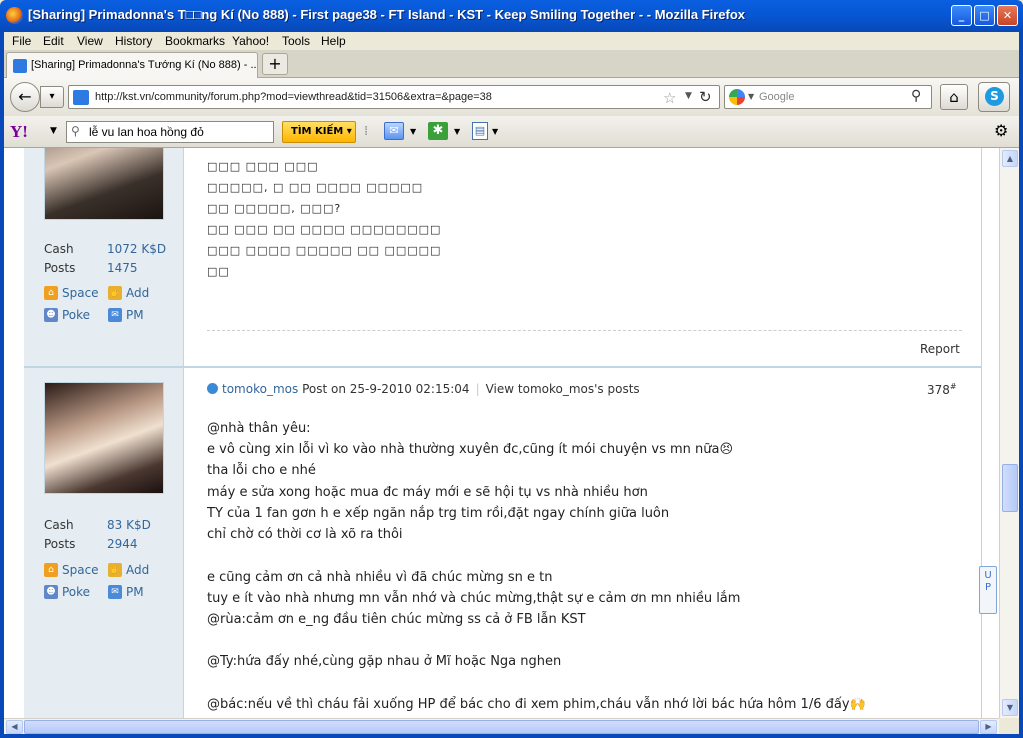 The height and width of the screenshot is (738, 1023). What do you see at coordinates (59, 249) in the screenshot?
I see `post1-cash-label: Cash` at bounding box center [59, 249].